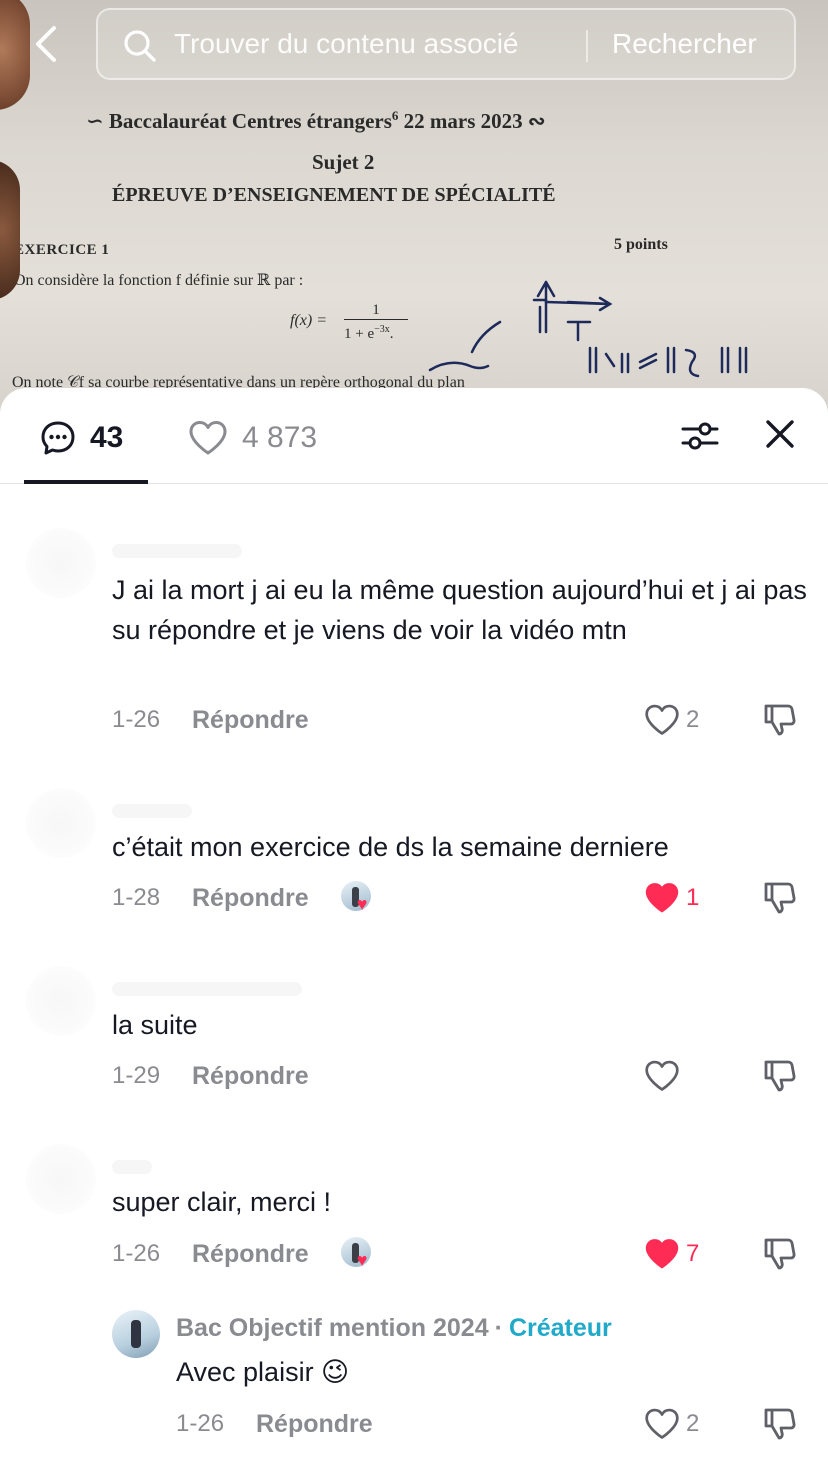  I want to click on comment-count: 43, so click(107, 437).